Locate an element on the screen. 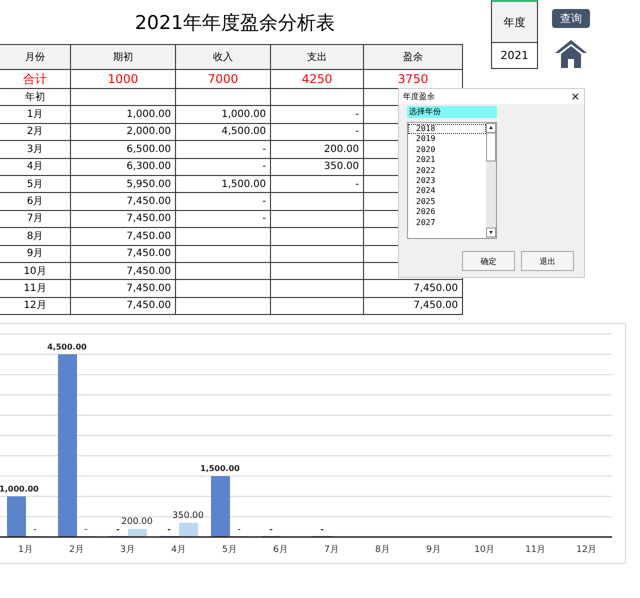 The width and height of the screenshot is (640, 598). axis-label: 11月 is located at coordinates (535, 550).